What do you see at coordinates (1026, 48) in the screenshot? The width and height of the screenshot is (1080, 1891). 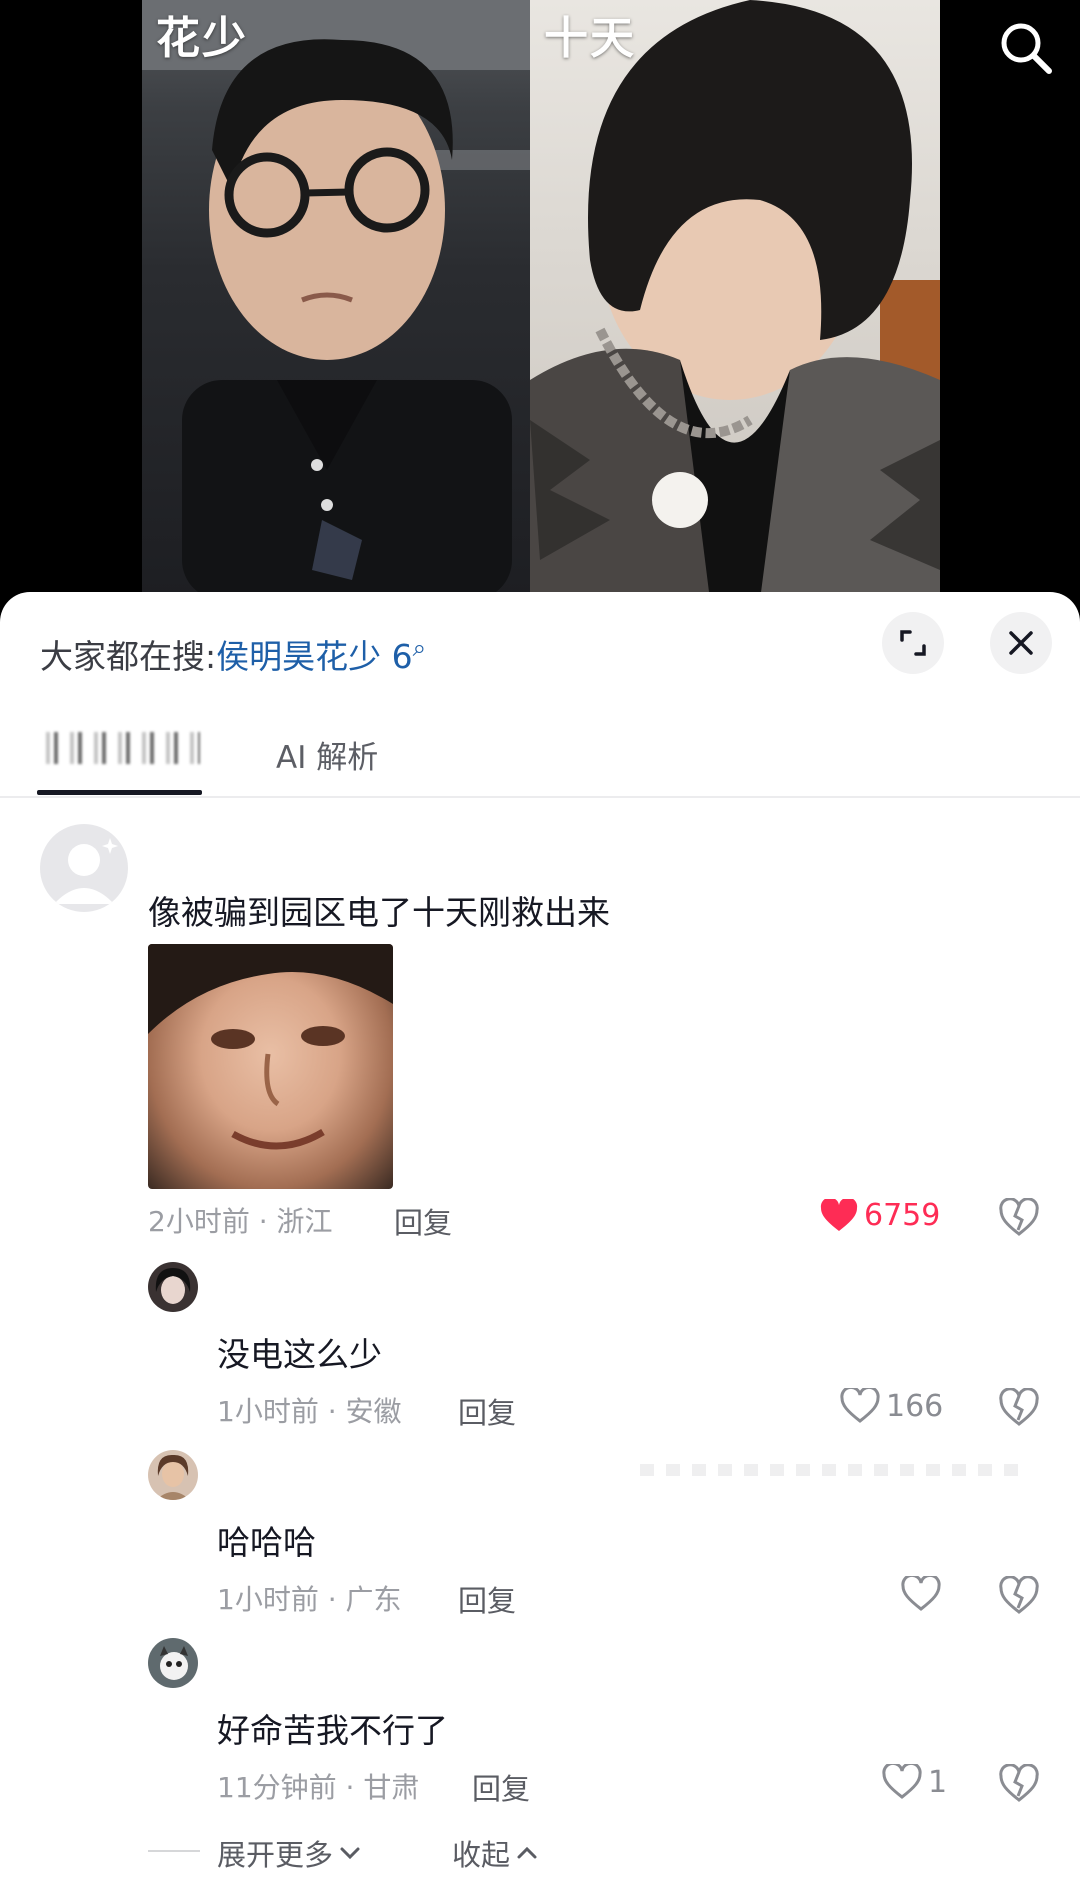 I see `search-icon` at bounding box center [1026, 48].